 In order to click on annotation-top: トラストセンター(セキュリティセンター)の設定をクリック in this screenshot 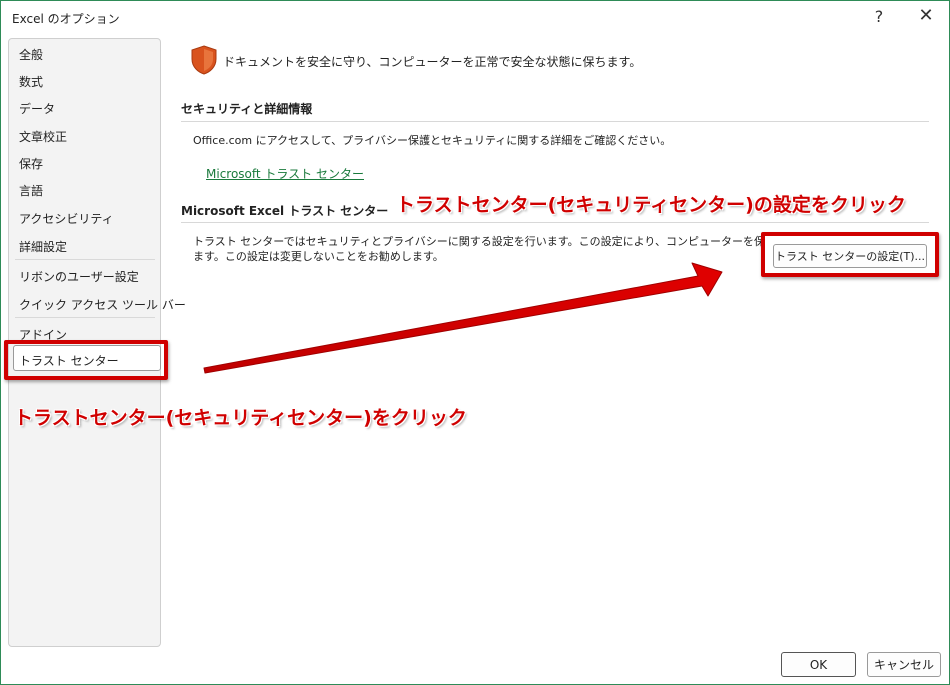, I will do `click(651, 205)`.